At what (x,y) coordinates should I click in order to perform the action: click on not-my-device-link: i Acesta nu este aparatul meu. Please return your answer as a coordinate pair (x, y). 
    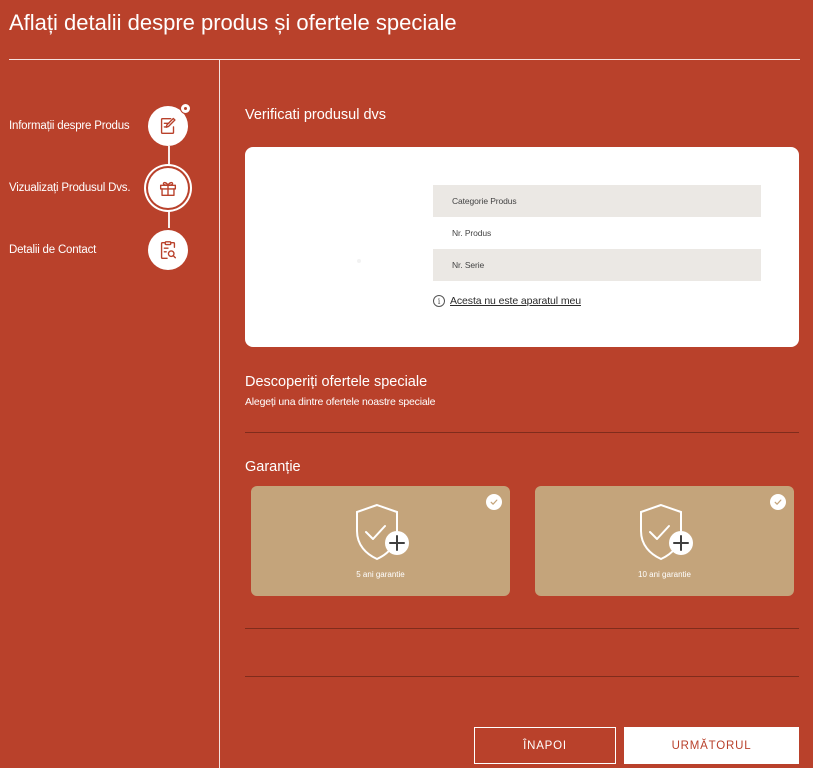
    Looking at the image, I should click on (507, 301).